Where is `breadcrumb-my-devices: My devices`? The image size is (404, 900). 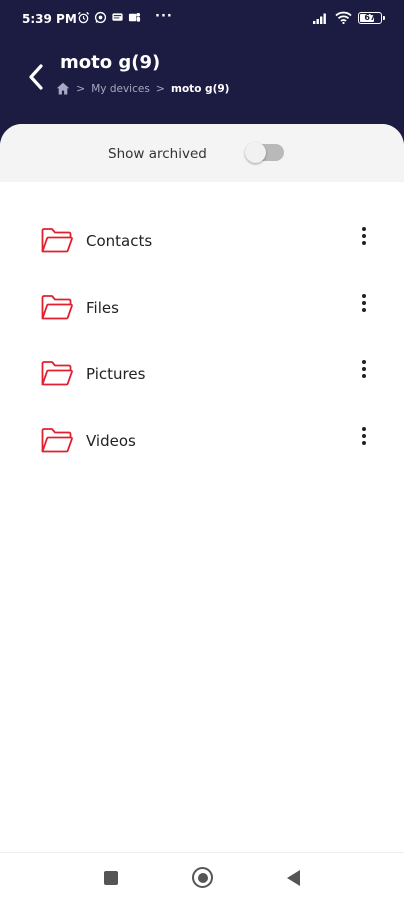
breadcrumb-my-devices: My devices is located at coordinates (120, 89).